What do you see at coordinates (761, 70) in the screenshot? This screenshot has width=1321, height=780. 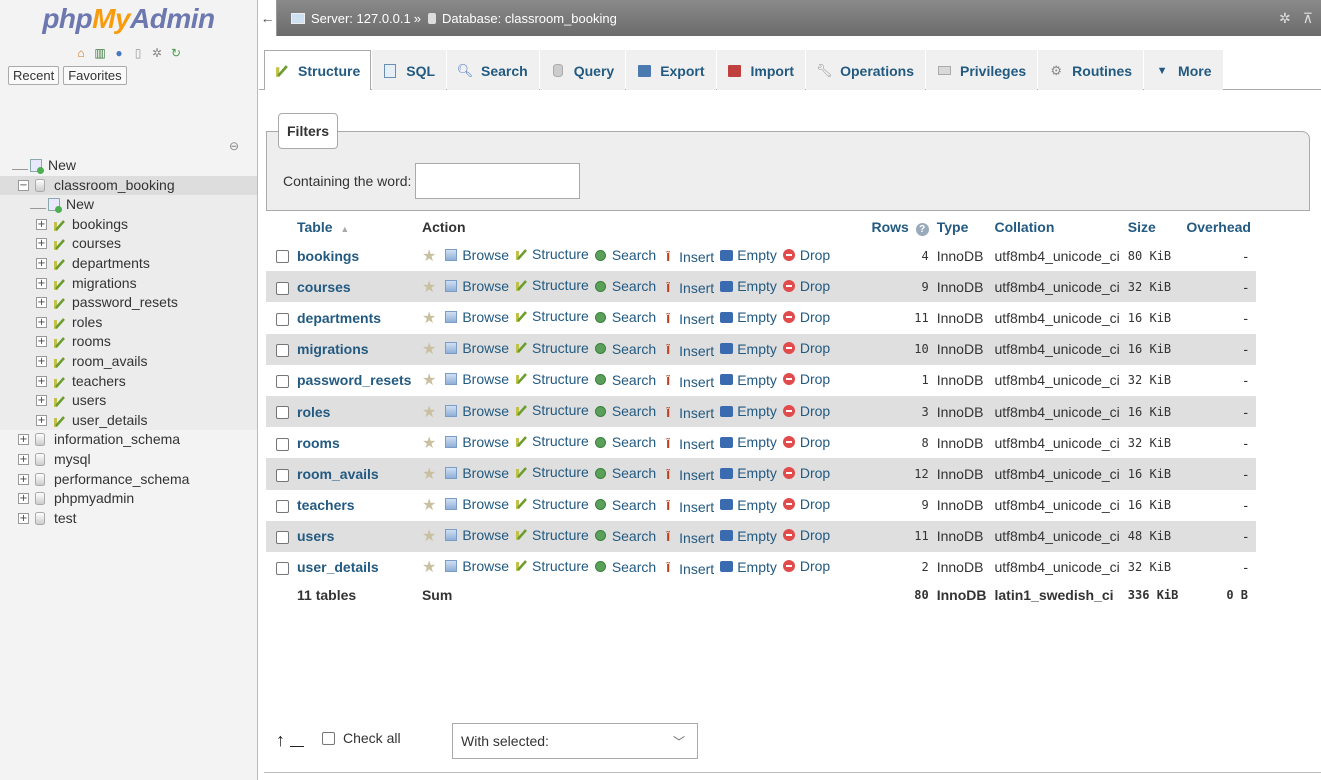 I see `tab-import: Import` at bounding box center [761, 70].